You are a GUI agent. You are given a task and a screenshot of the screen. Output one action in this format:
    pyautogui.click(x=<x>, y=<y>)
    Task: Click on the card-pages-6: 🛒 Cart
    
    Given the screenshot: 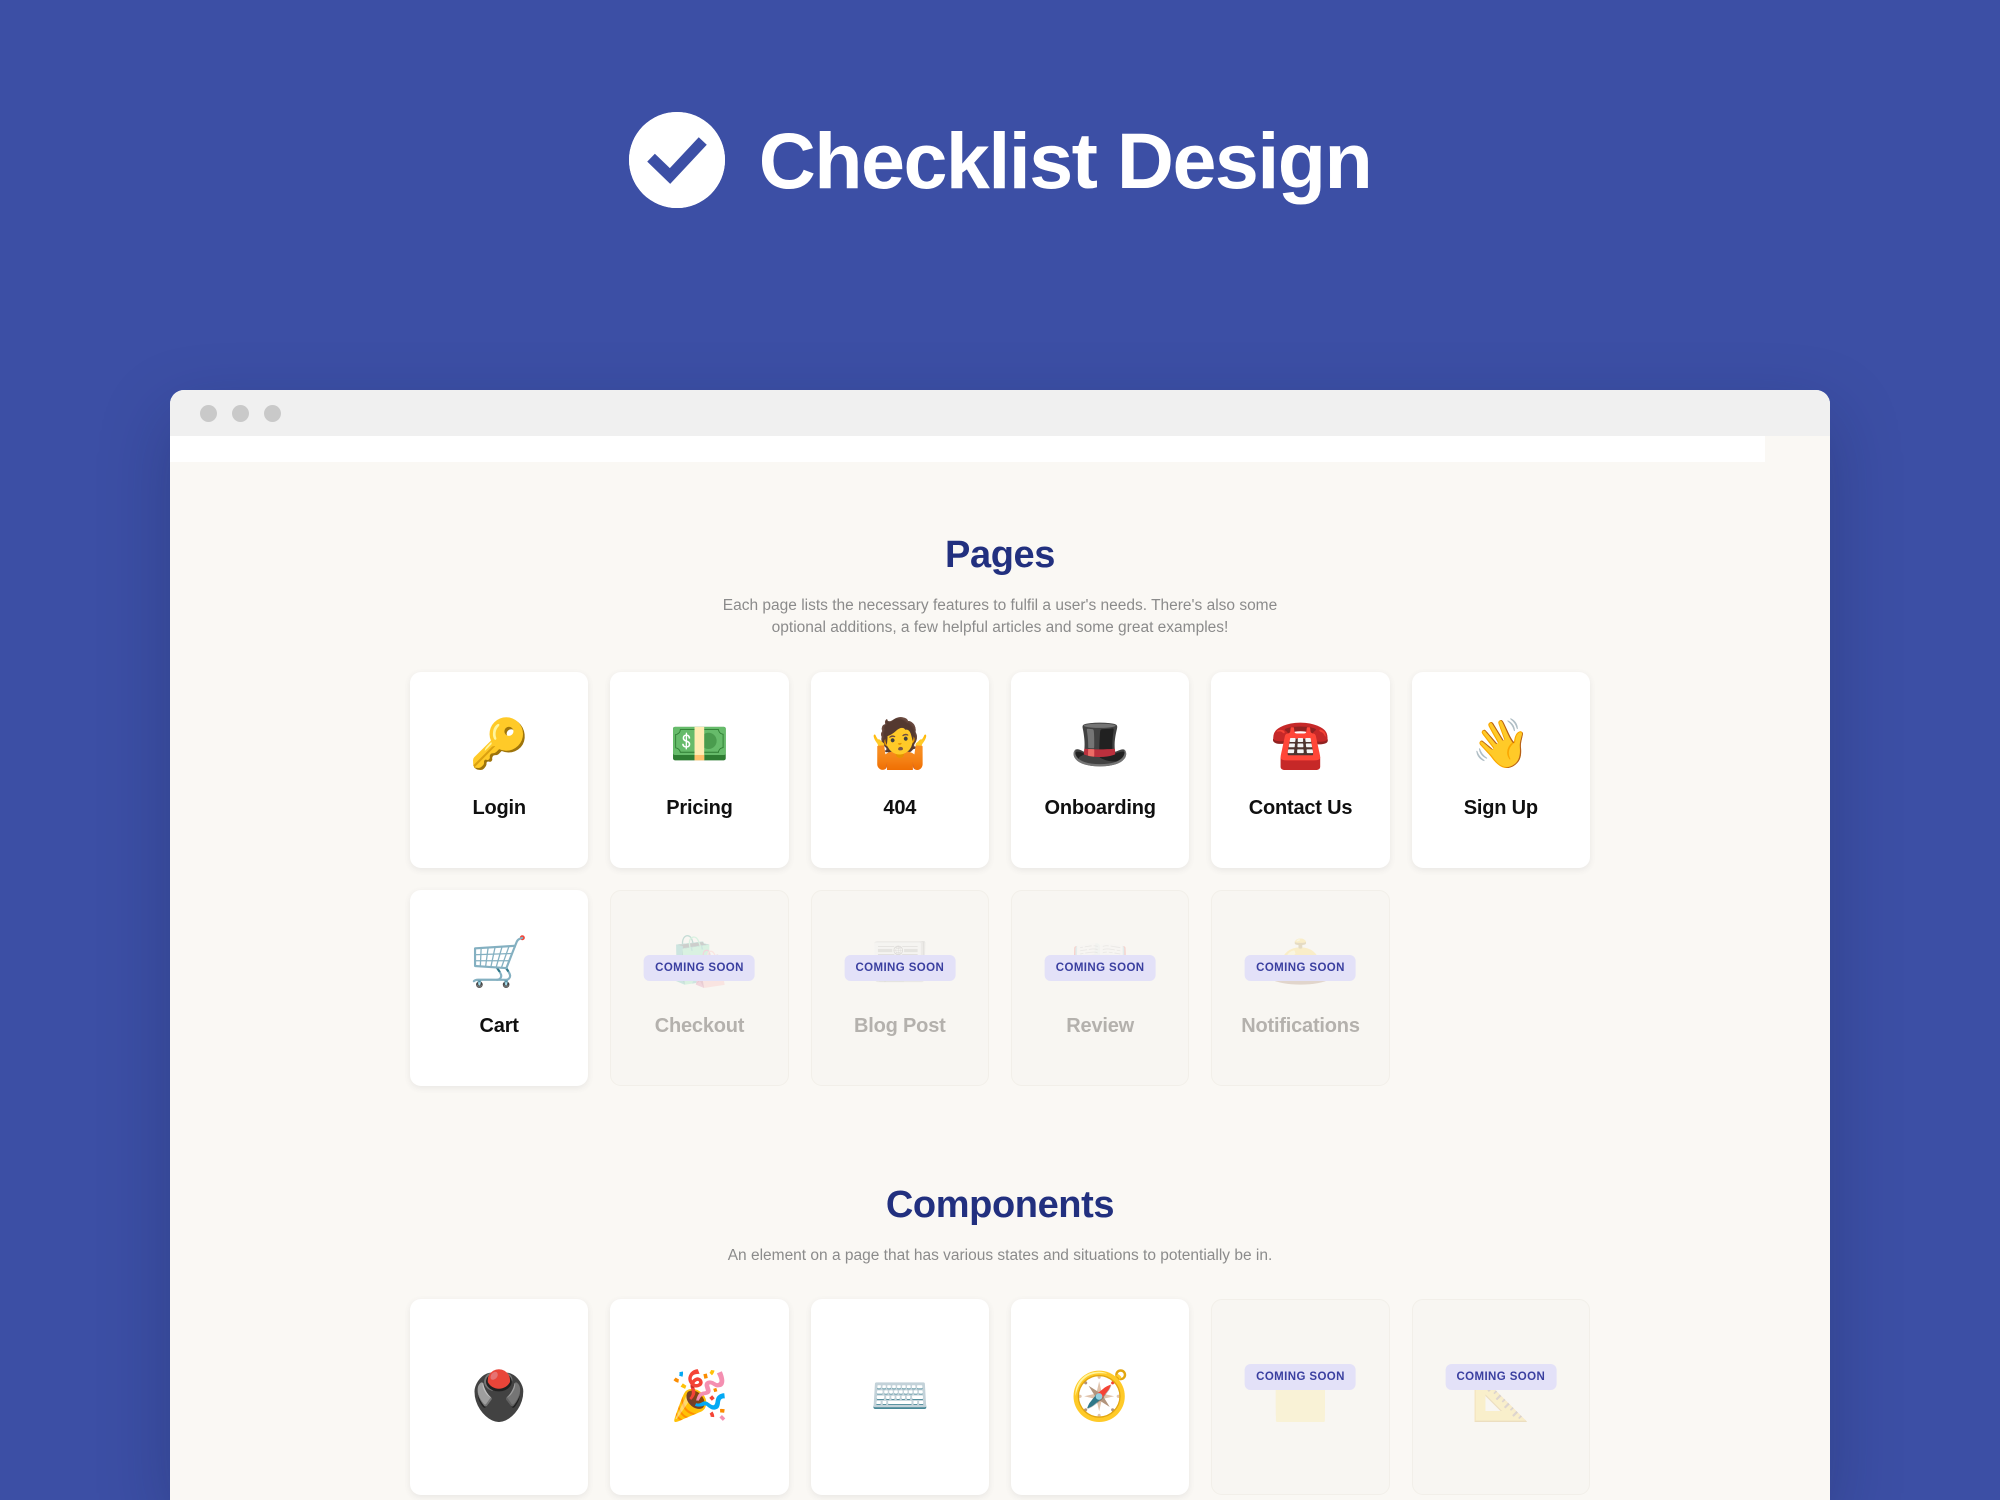 What is the action you would take?
    pyautogui.click(x=499, y=987)
    